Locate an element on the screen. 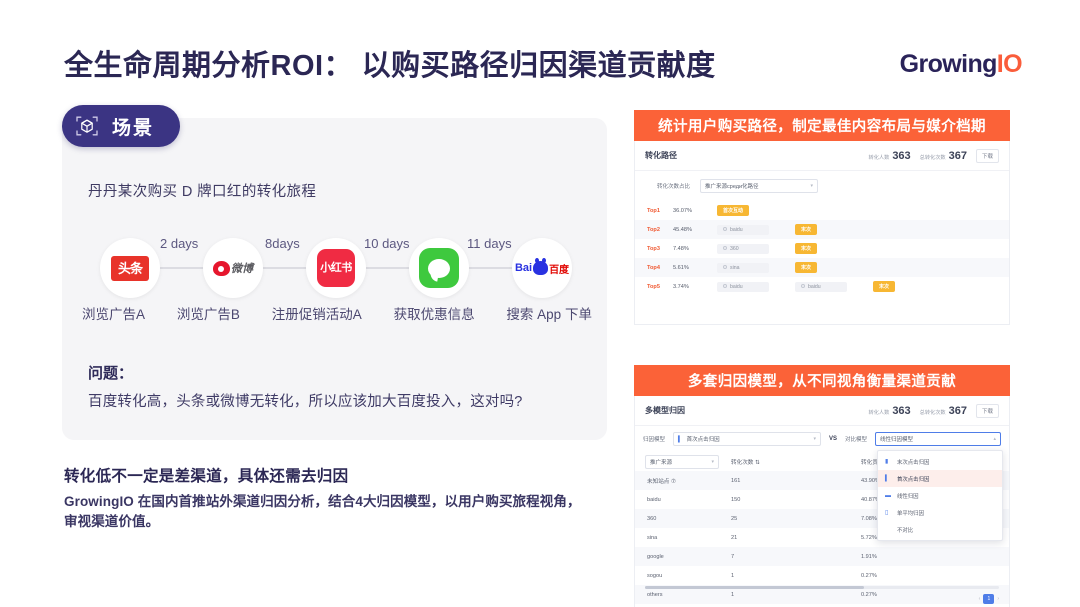 This screenshot has height=607, width=1080. dropdown-option: 不对比 is located at coordinates (940, 529).